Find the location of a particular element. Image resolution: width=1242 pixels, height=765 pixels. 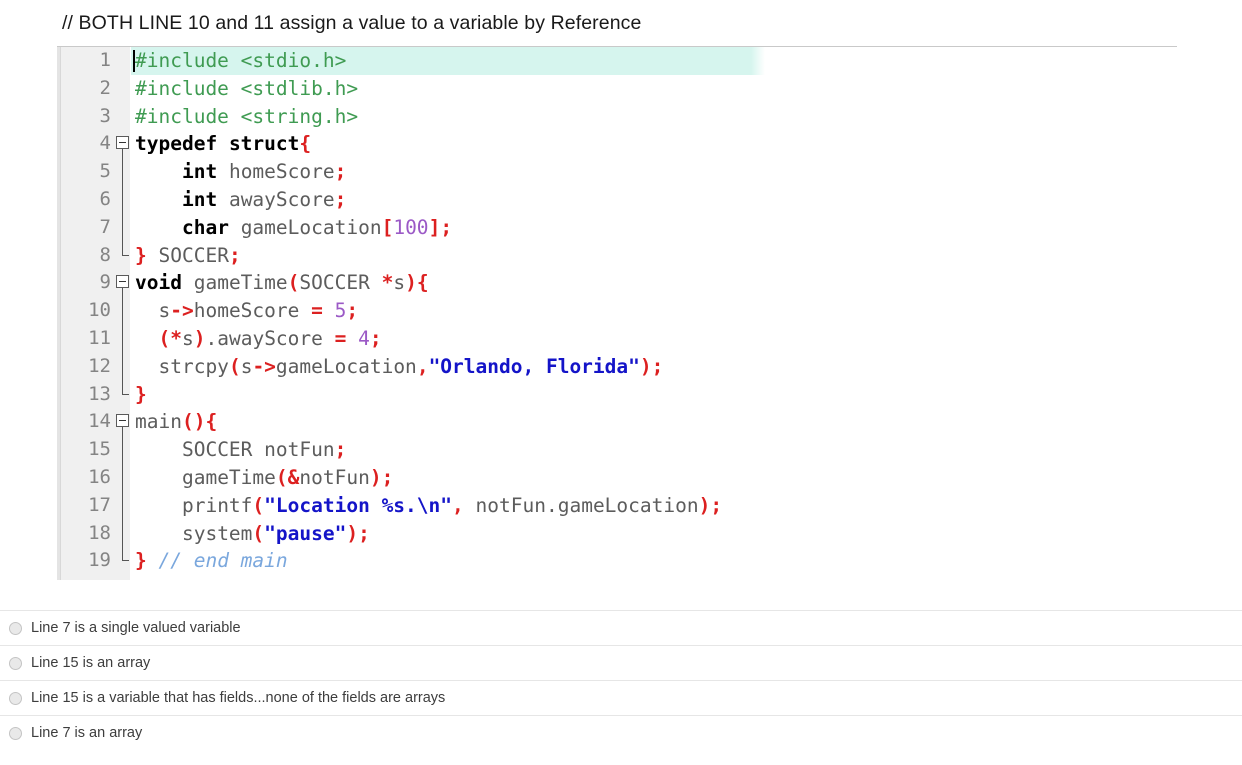

code-text: gameTime(&notFun); is located at coordinates (287, 477).